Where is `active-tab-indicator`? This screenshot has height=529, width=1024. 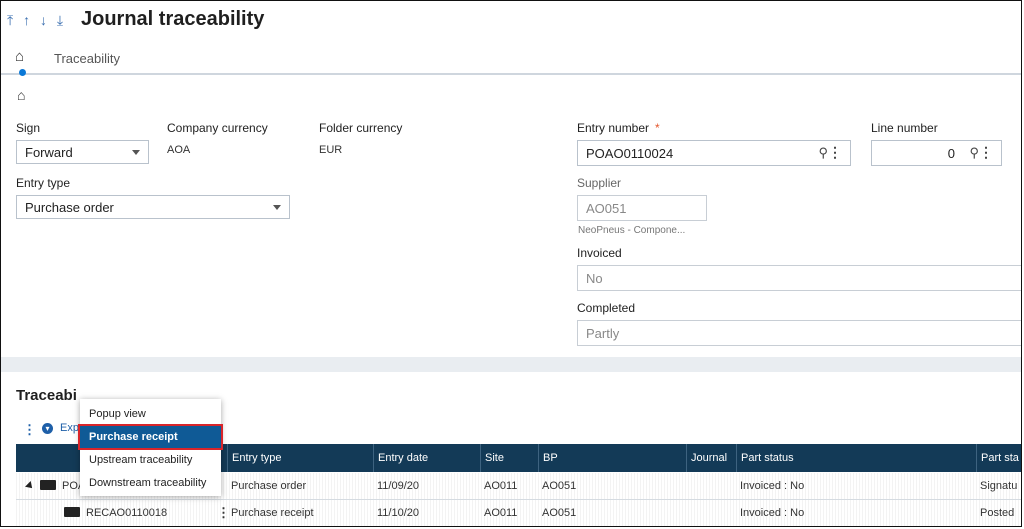 active-tab-indicator is located at coordinates (22, 72).